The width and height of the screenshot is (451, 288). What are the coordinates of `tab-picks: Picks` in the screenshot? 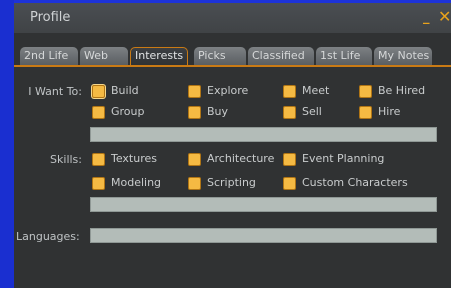 It's located at (220, 56).